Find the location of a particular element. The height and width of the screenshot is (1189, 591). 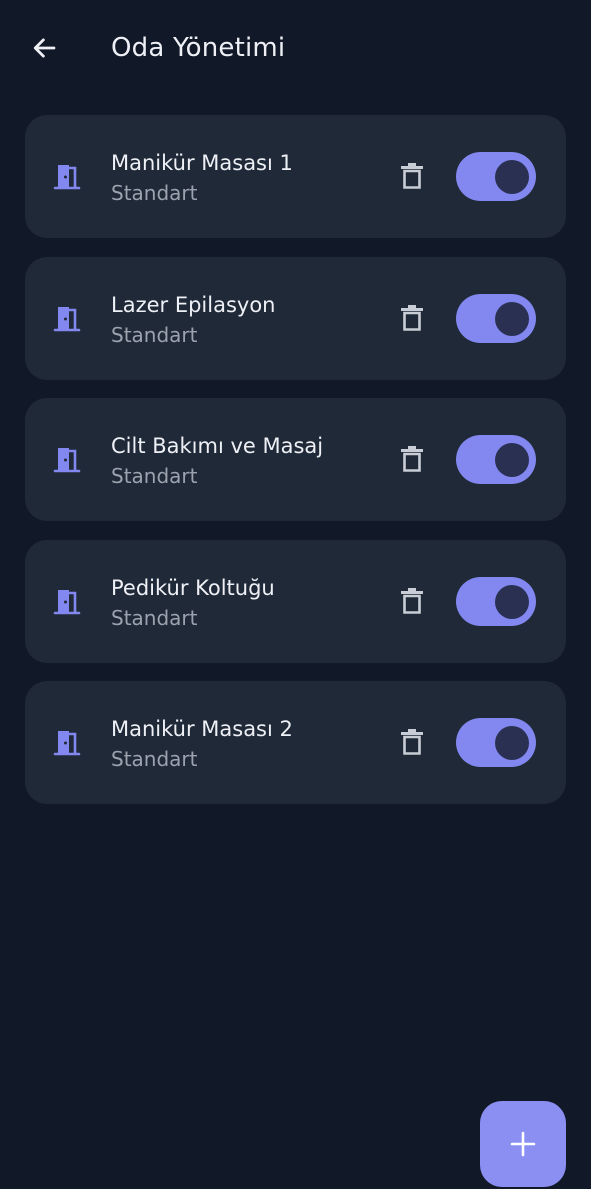

room-name: Lazer Epilasyon is located at coordinates (193, 304).